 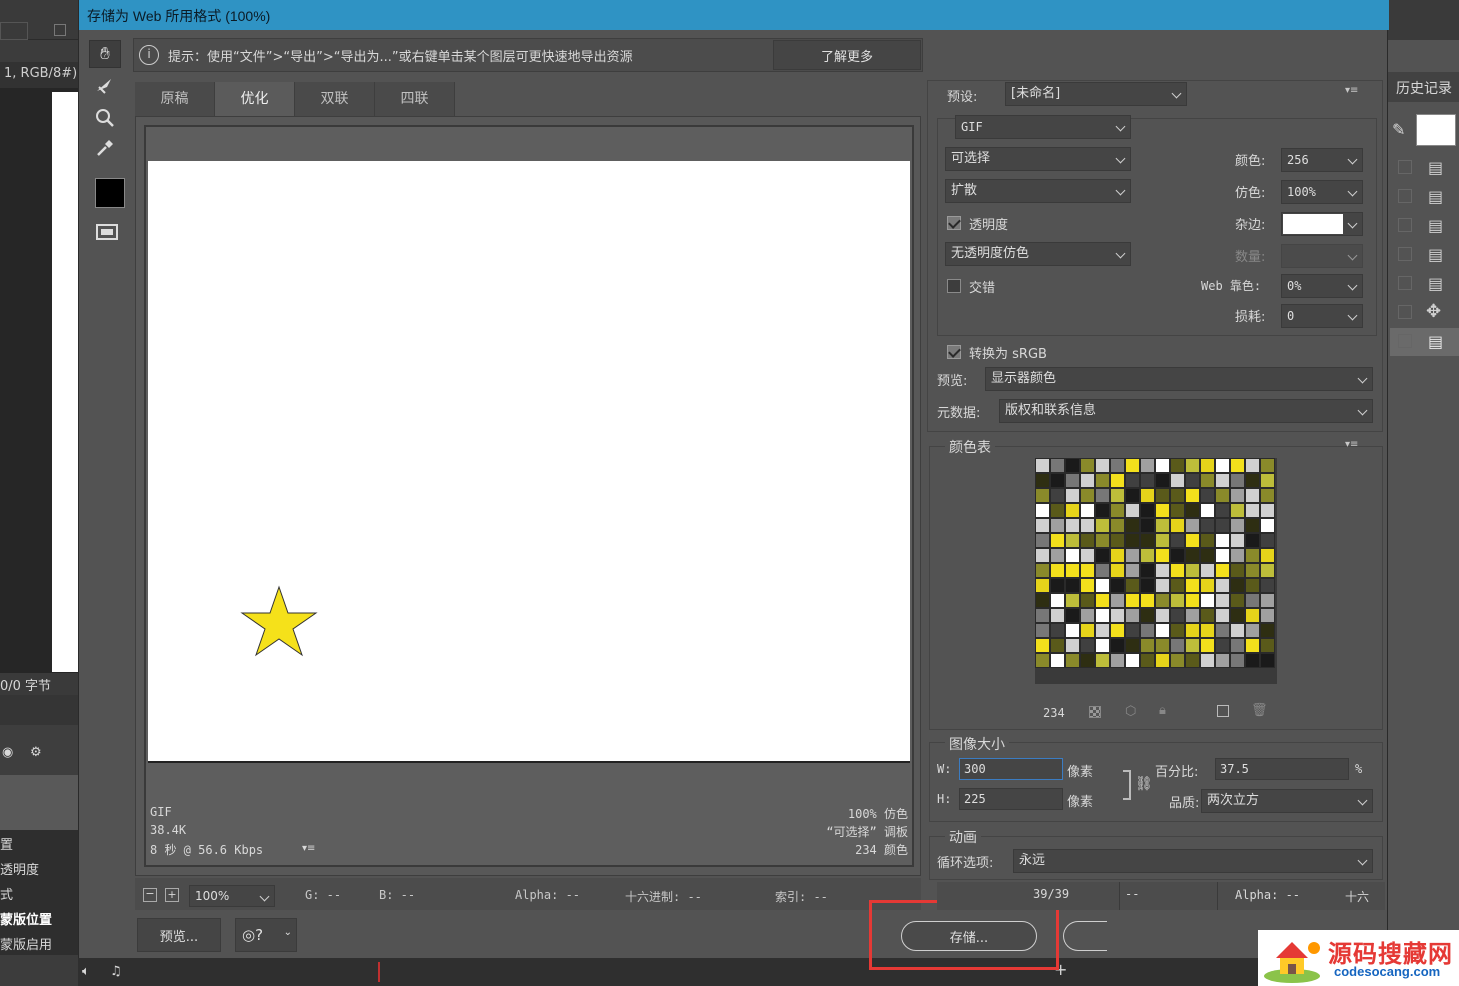 What do you see at coordinates (335, 99) in the screenshot?
I see `tab-2-up: 双联` at bounding box center [335, 99].